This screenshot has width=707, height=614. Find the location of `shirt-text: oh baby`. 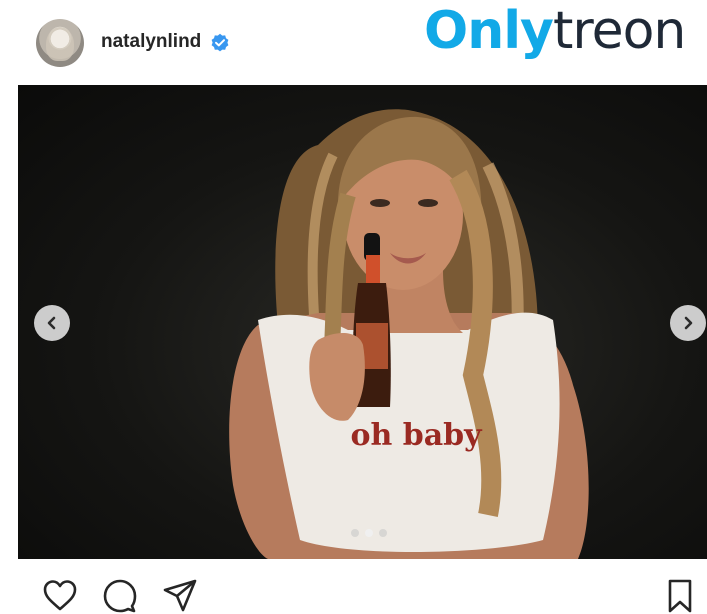

shirt-text: oh baby is located at coordinates (416, 435).